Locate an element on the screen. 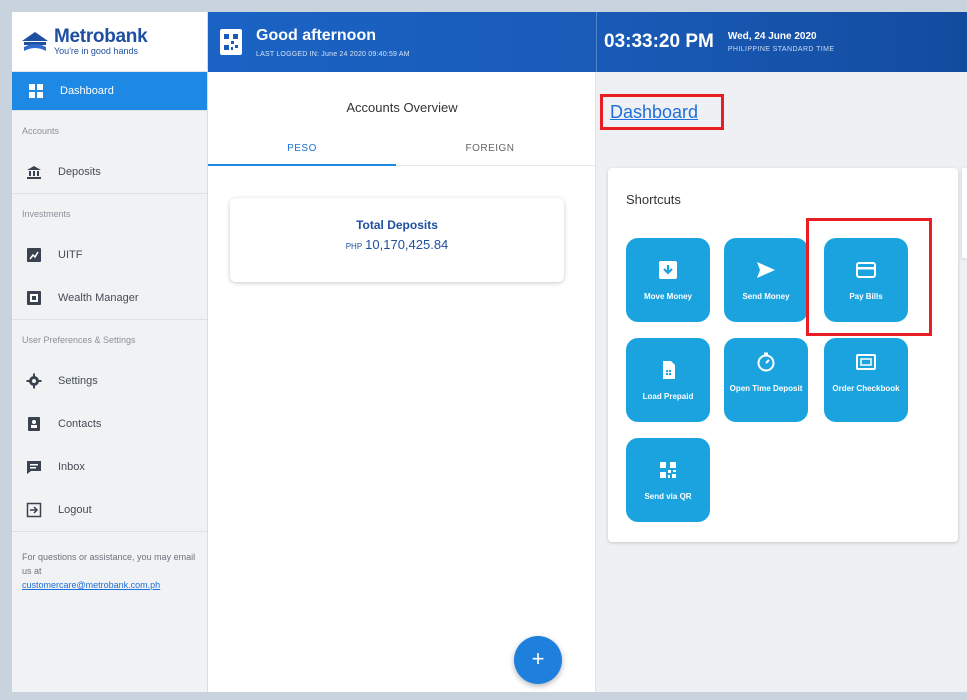 Image resolution: width=967 pixels, height=700 pixels. sidebar-item-uitf: UITF is located at coordinates (109, 254).